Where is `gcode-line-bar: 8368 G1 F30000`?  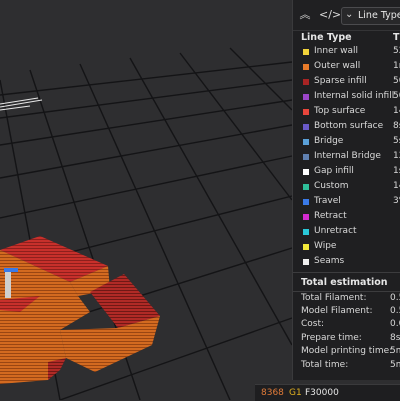 gcode-line-bar: 8368 G1 F30000 is located at coordinates (327, 392).